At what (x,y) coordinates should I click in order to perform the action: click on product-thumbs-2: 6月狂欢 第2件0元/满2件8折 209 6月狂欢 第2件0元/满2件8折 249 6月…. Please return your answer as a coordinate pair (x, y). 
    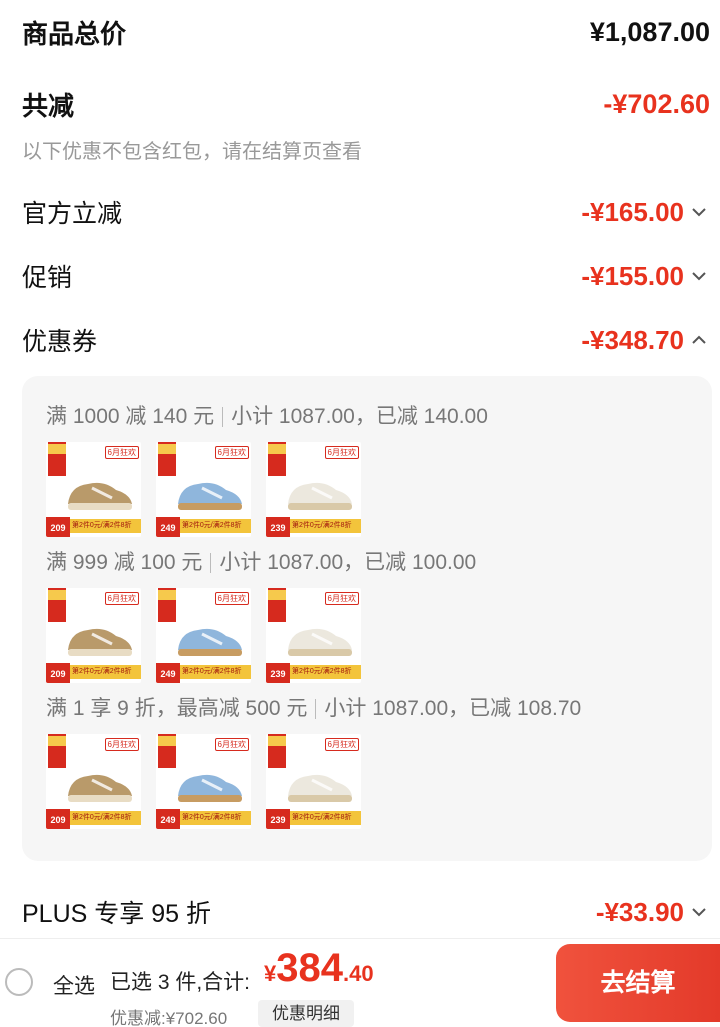
    Looking at the image, I should click on (203, 635).